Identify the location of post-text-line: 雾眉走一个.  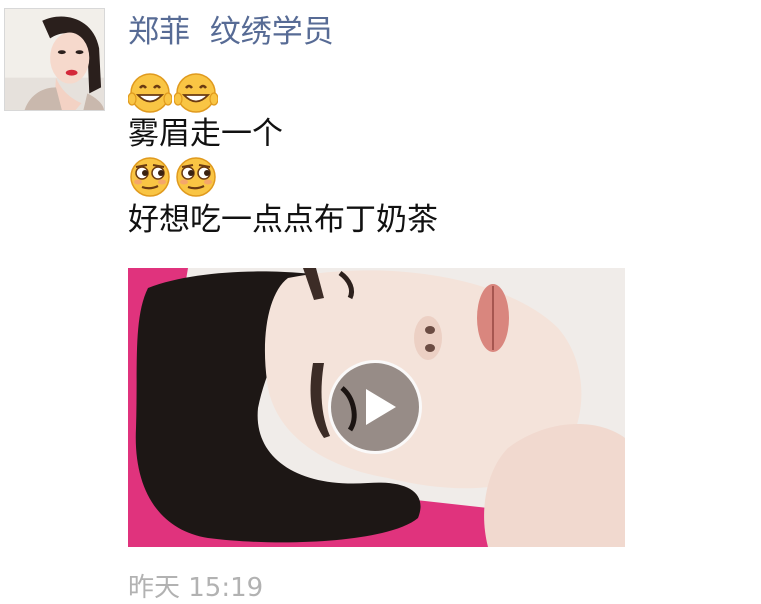
(205, 134).